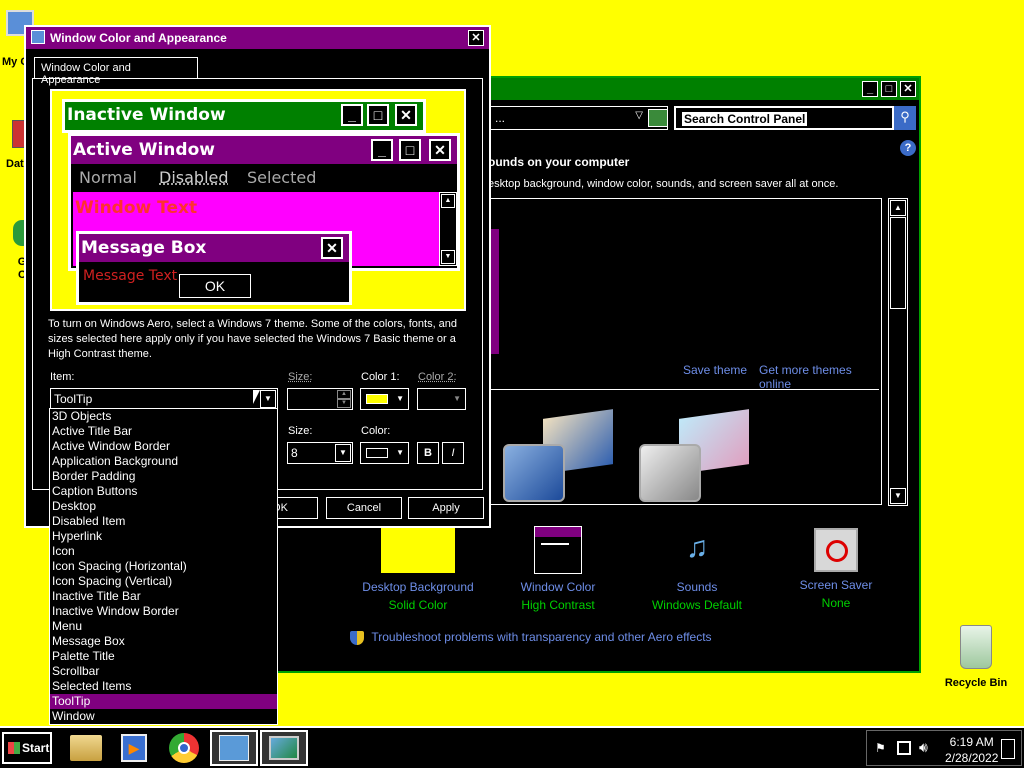 This screenshot has height=768, width=1024. What do you see at coordinates (257, 38) in the screenshot?
I see `dialog-titlebar: Window Color and Appearance` at bounding box center [257, 38].